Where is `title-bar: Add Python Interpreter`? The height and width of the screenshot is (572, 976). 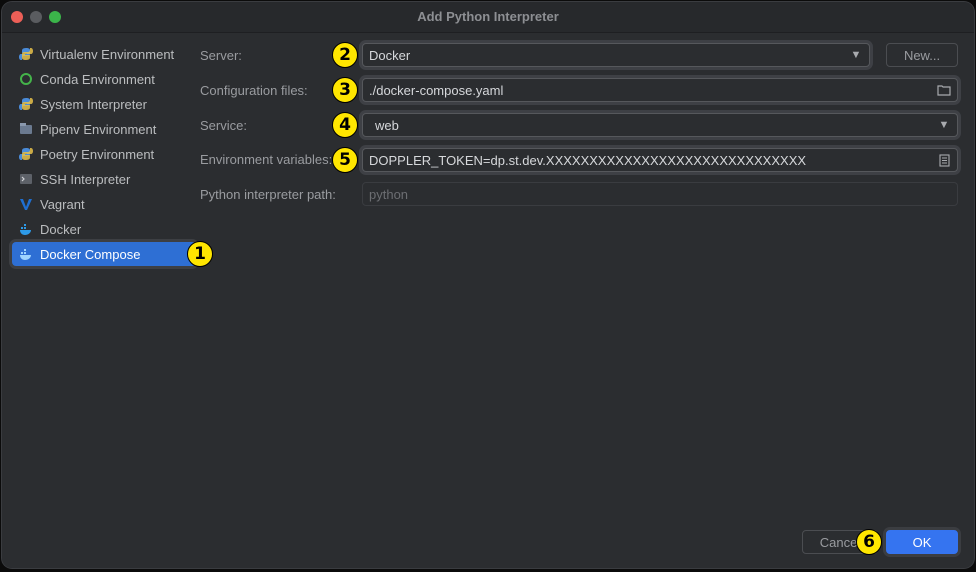
title-bar: Add Python Interpreter is located at coordinates (488, 17).